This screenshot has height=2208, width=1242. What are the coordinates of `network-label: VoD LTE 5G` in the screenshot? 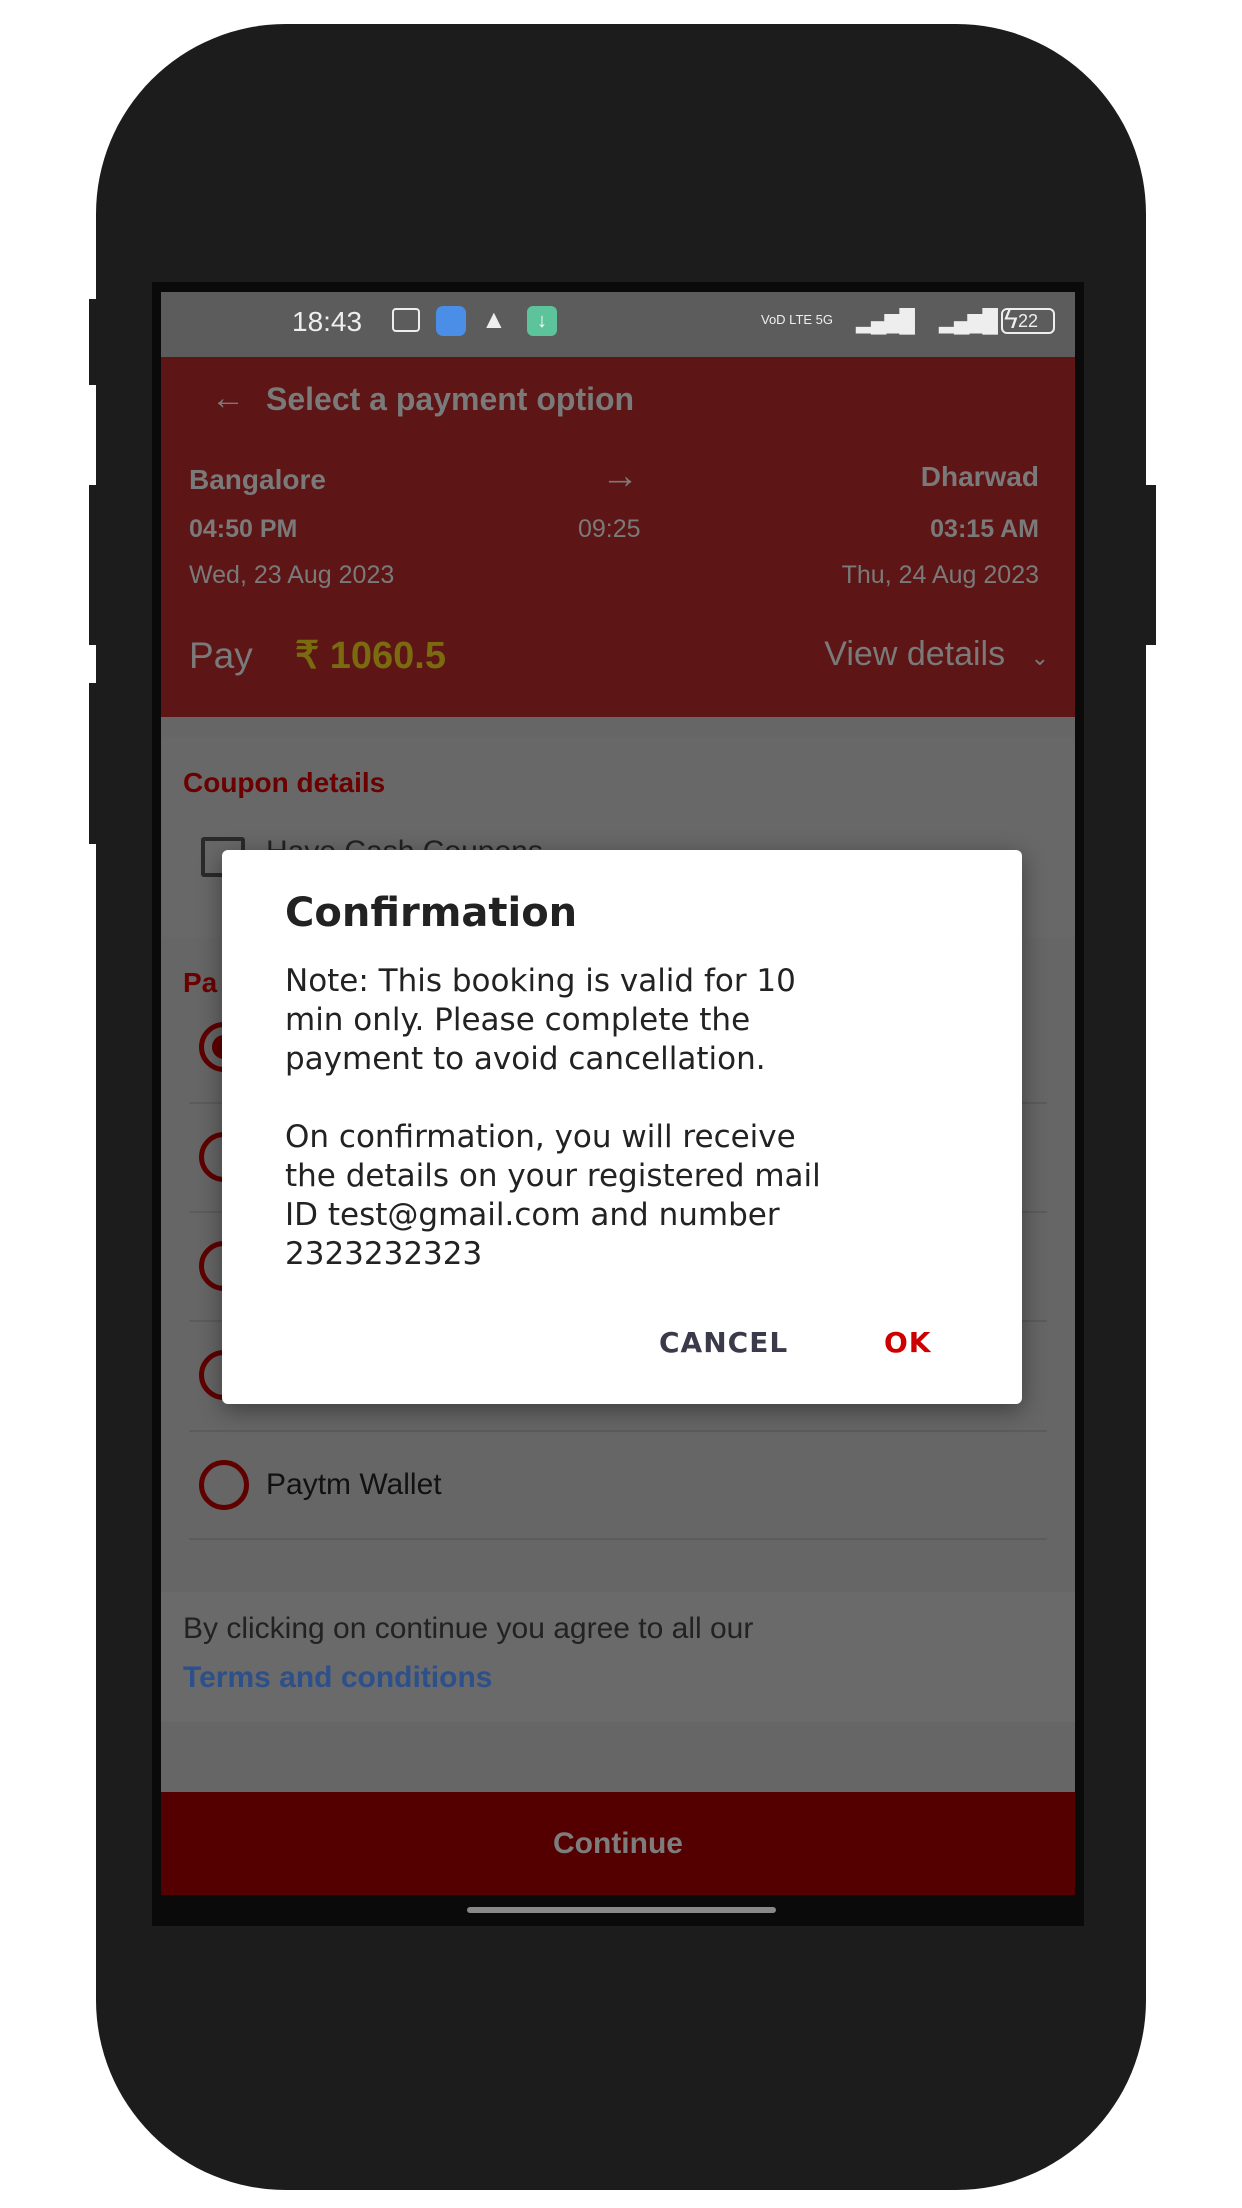 It's located at (797, 319).